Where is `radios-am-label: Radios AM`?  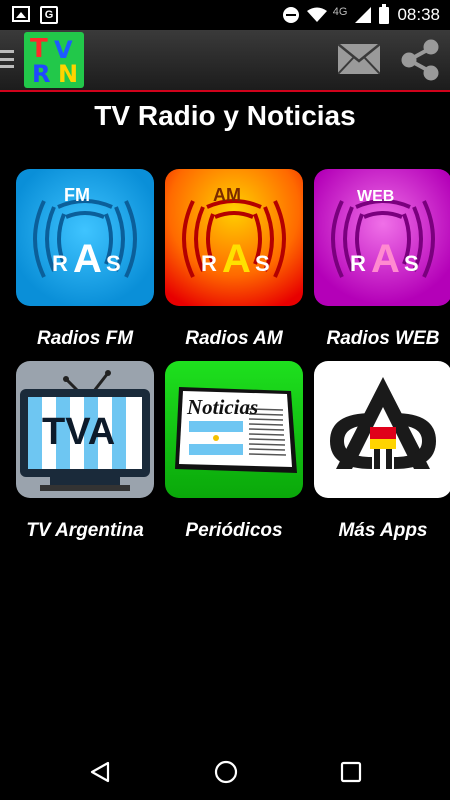
radios-am-label: Radios AM is located at coordinates (234, 339).